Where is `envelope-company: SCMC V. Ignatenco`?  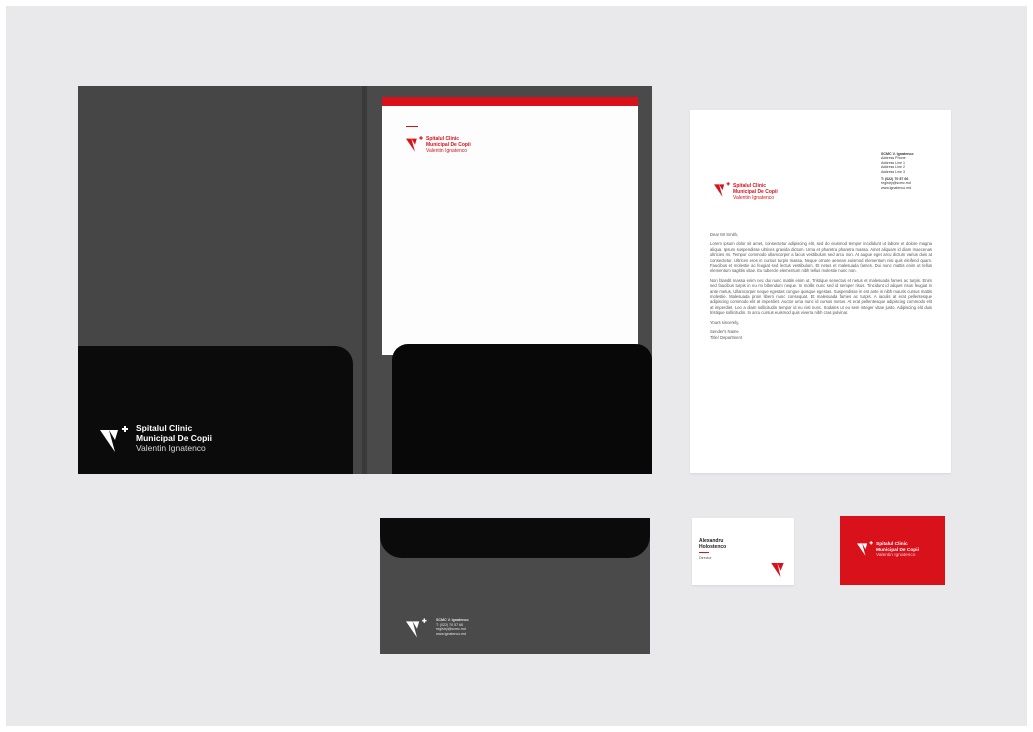 envelope-company: SCMC V. Ignatenco is located at coordinates (452, 620).